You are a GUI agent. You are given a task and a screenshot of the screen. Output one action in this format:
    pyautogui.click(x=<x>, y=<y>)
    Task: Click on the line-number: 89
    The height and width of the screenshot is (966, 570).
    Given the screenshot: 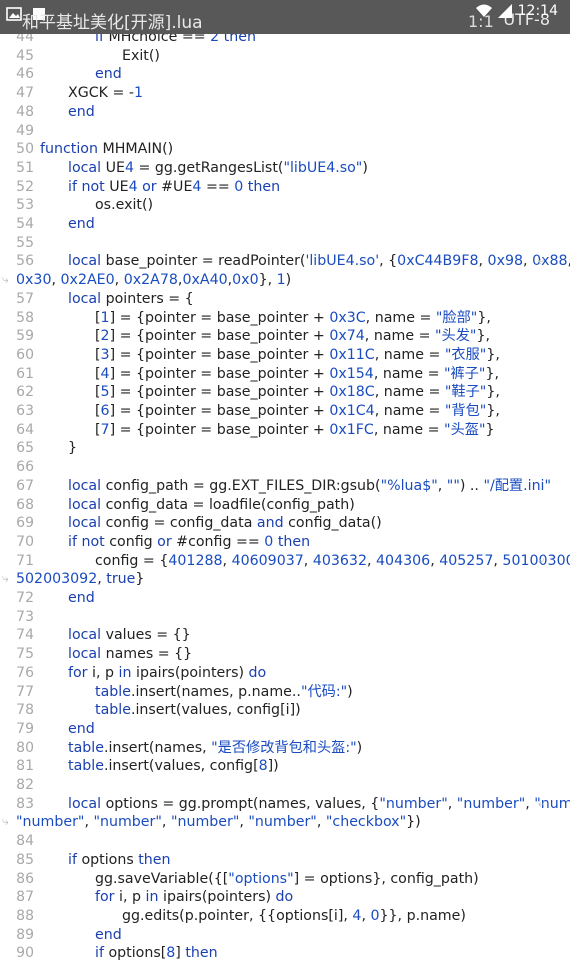 What is the action you would take?
    pyautogui.click(x=25, y=934)
    